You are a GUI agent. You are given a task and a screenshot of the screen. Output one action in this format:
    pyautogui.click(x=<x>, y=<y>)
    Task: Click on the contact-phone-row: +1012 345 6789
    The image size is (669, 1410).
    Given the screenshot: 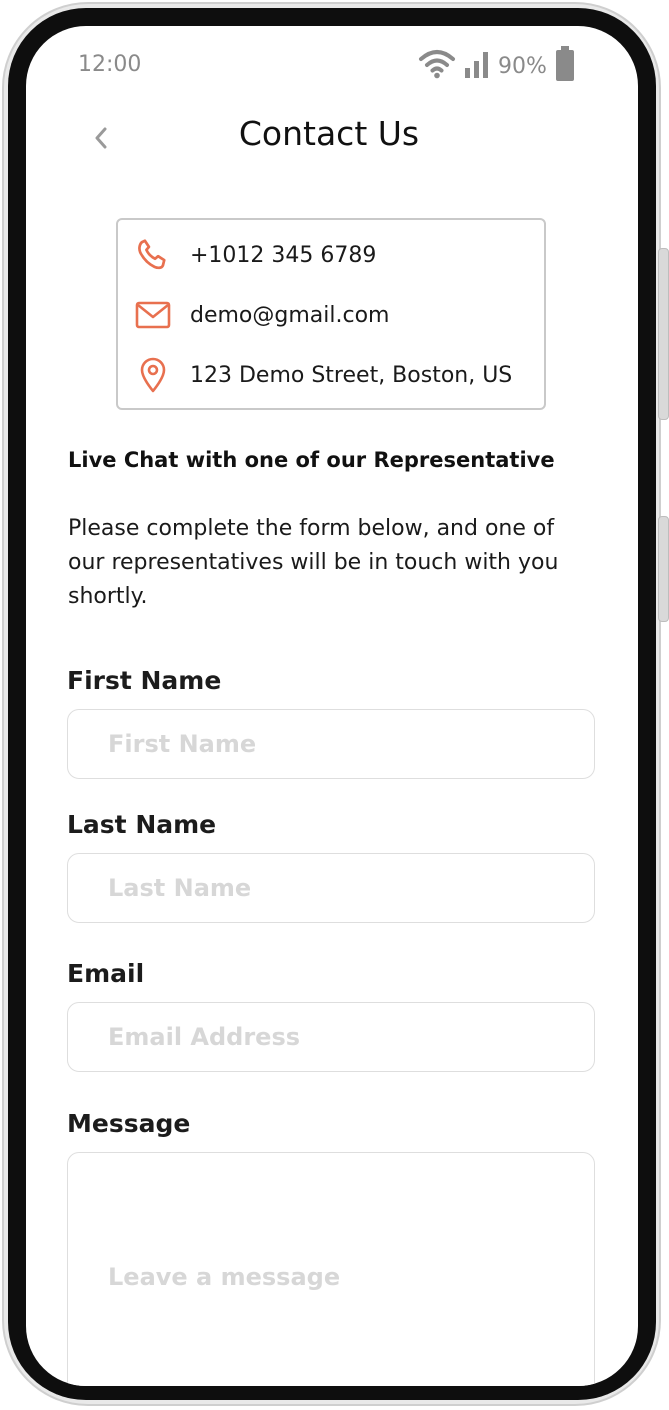 What is the action you would take?
    pyautogui.click(x=255, y=255)
    